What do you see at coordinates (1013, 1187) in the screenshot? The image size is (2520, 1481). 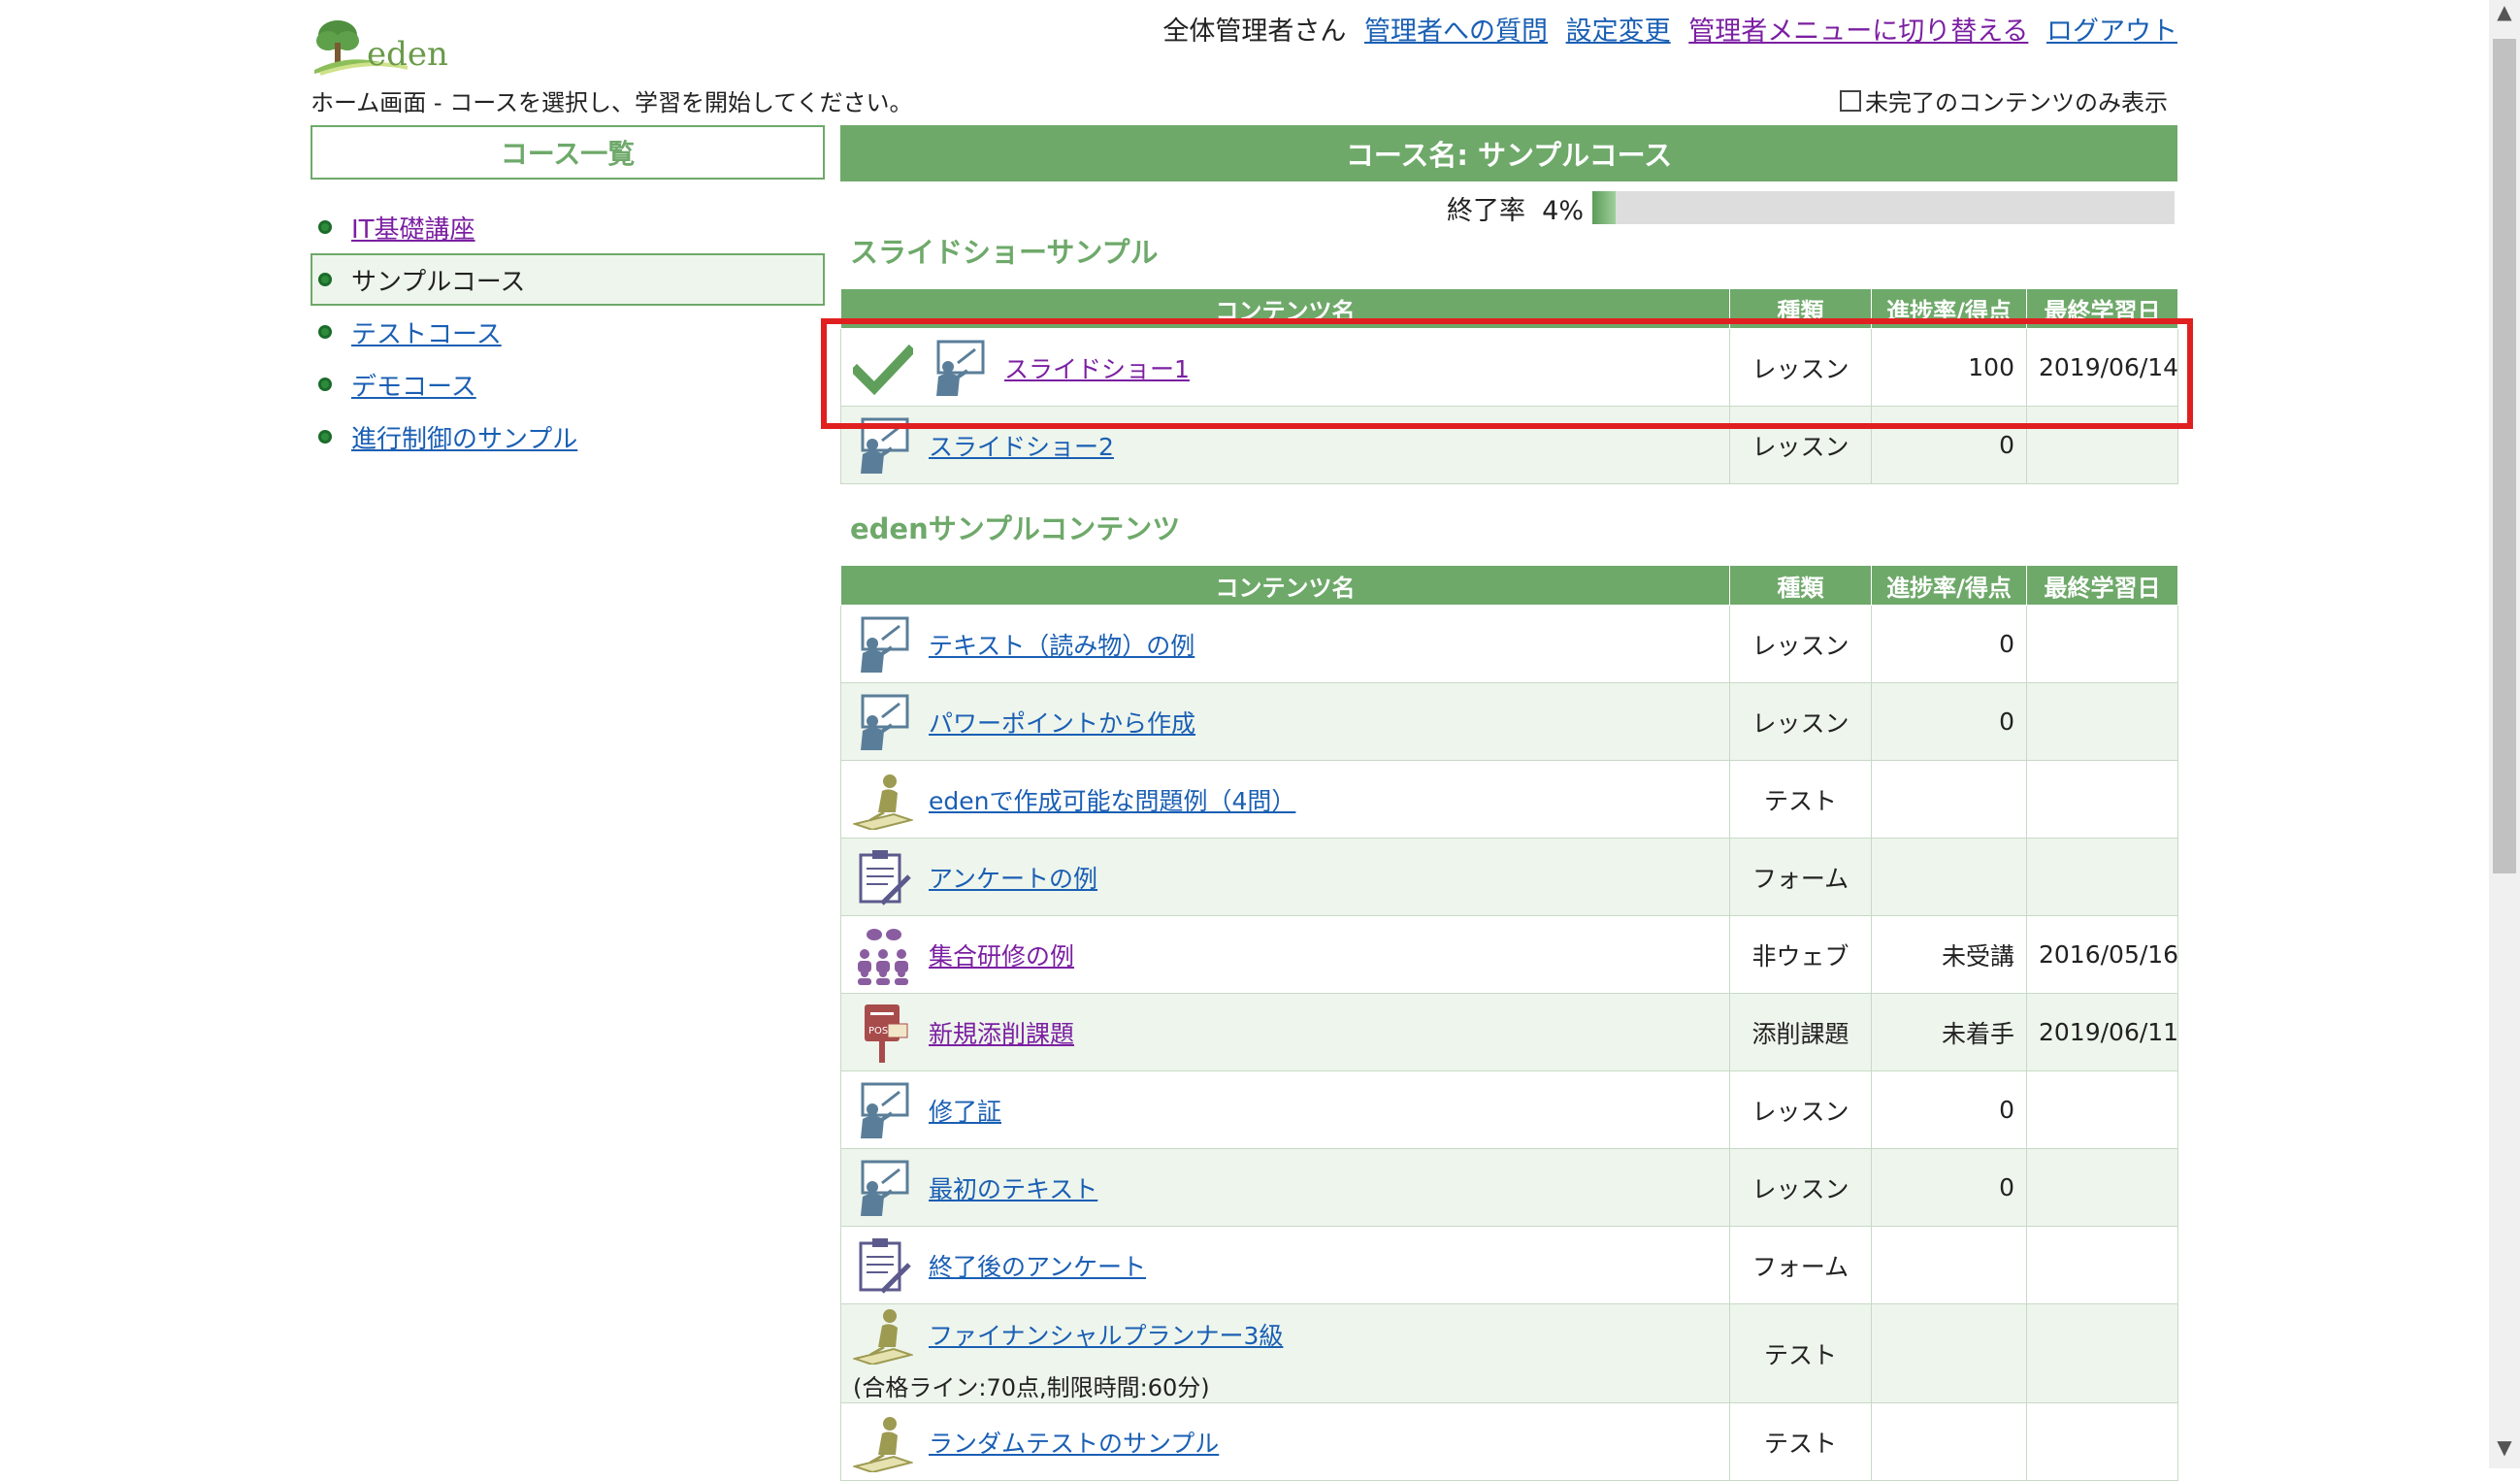 I see `content-link: 最初のテキスト` at bounding box center [1013, 1187].